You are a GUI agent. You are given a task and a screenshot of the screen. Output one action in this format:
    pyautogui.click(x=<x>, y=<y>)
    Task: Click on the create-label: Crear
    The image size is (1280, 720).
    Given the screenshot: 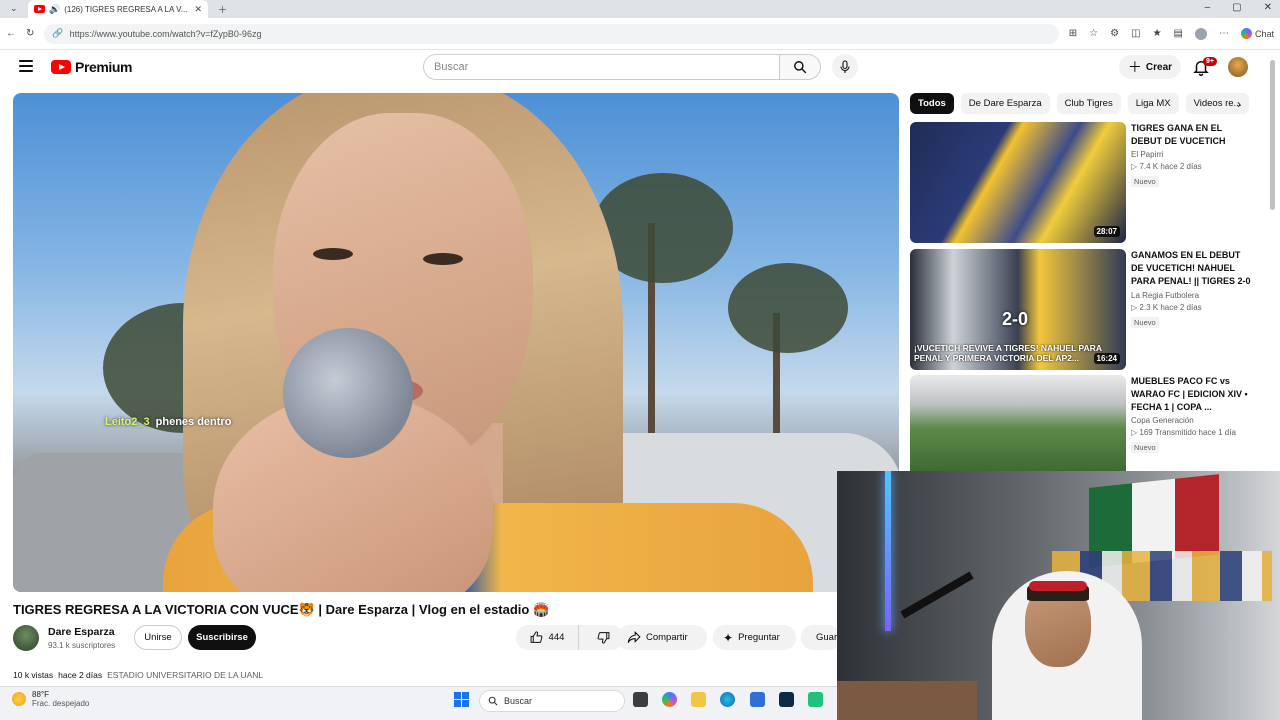 What is the action you would take?
    pyautogui.click(x=1159, y=67)
    